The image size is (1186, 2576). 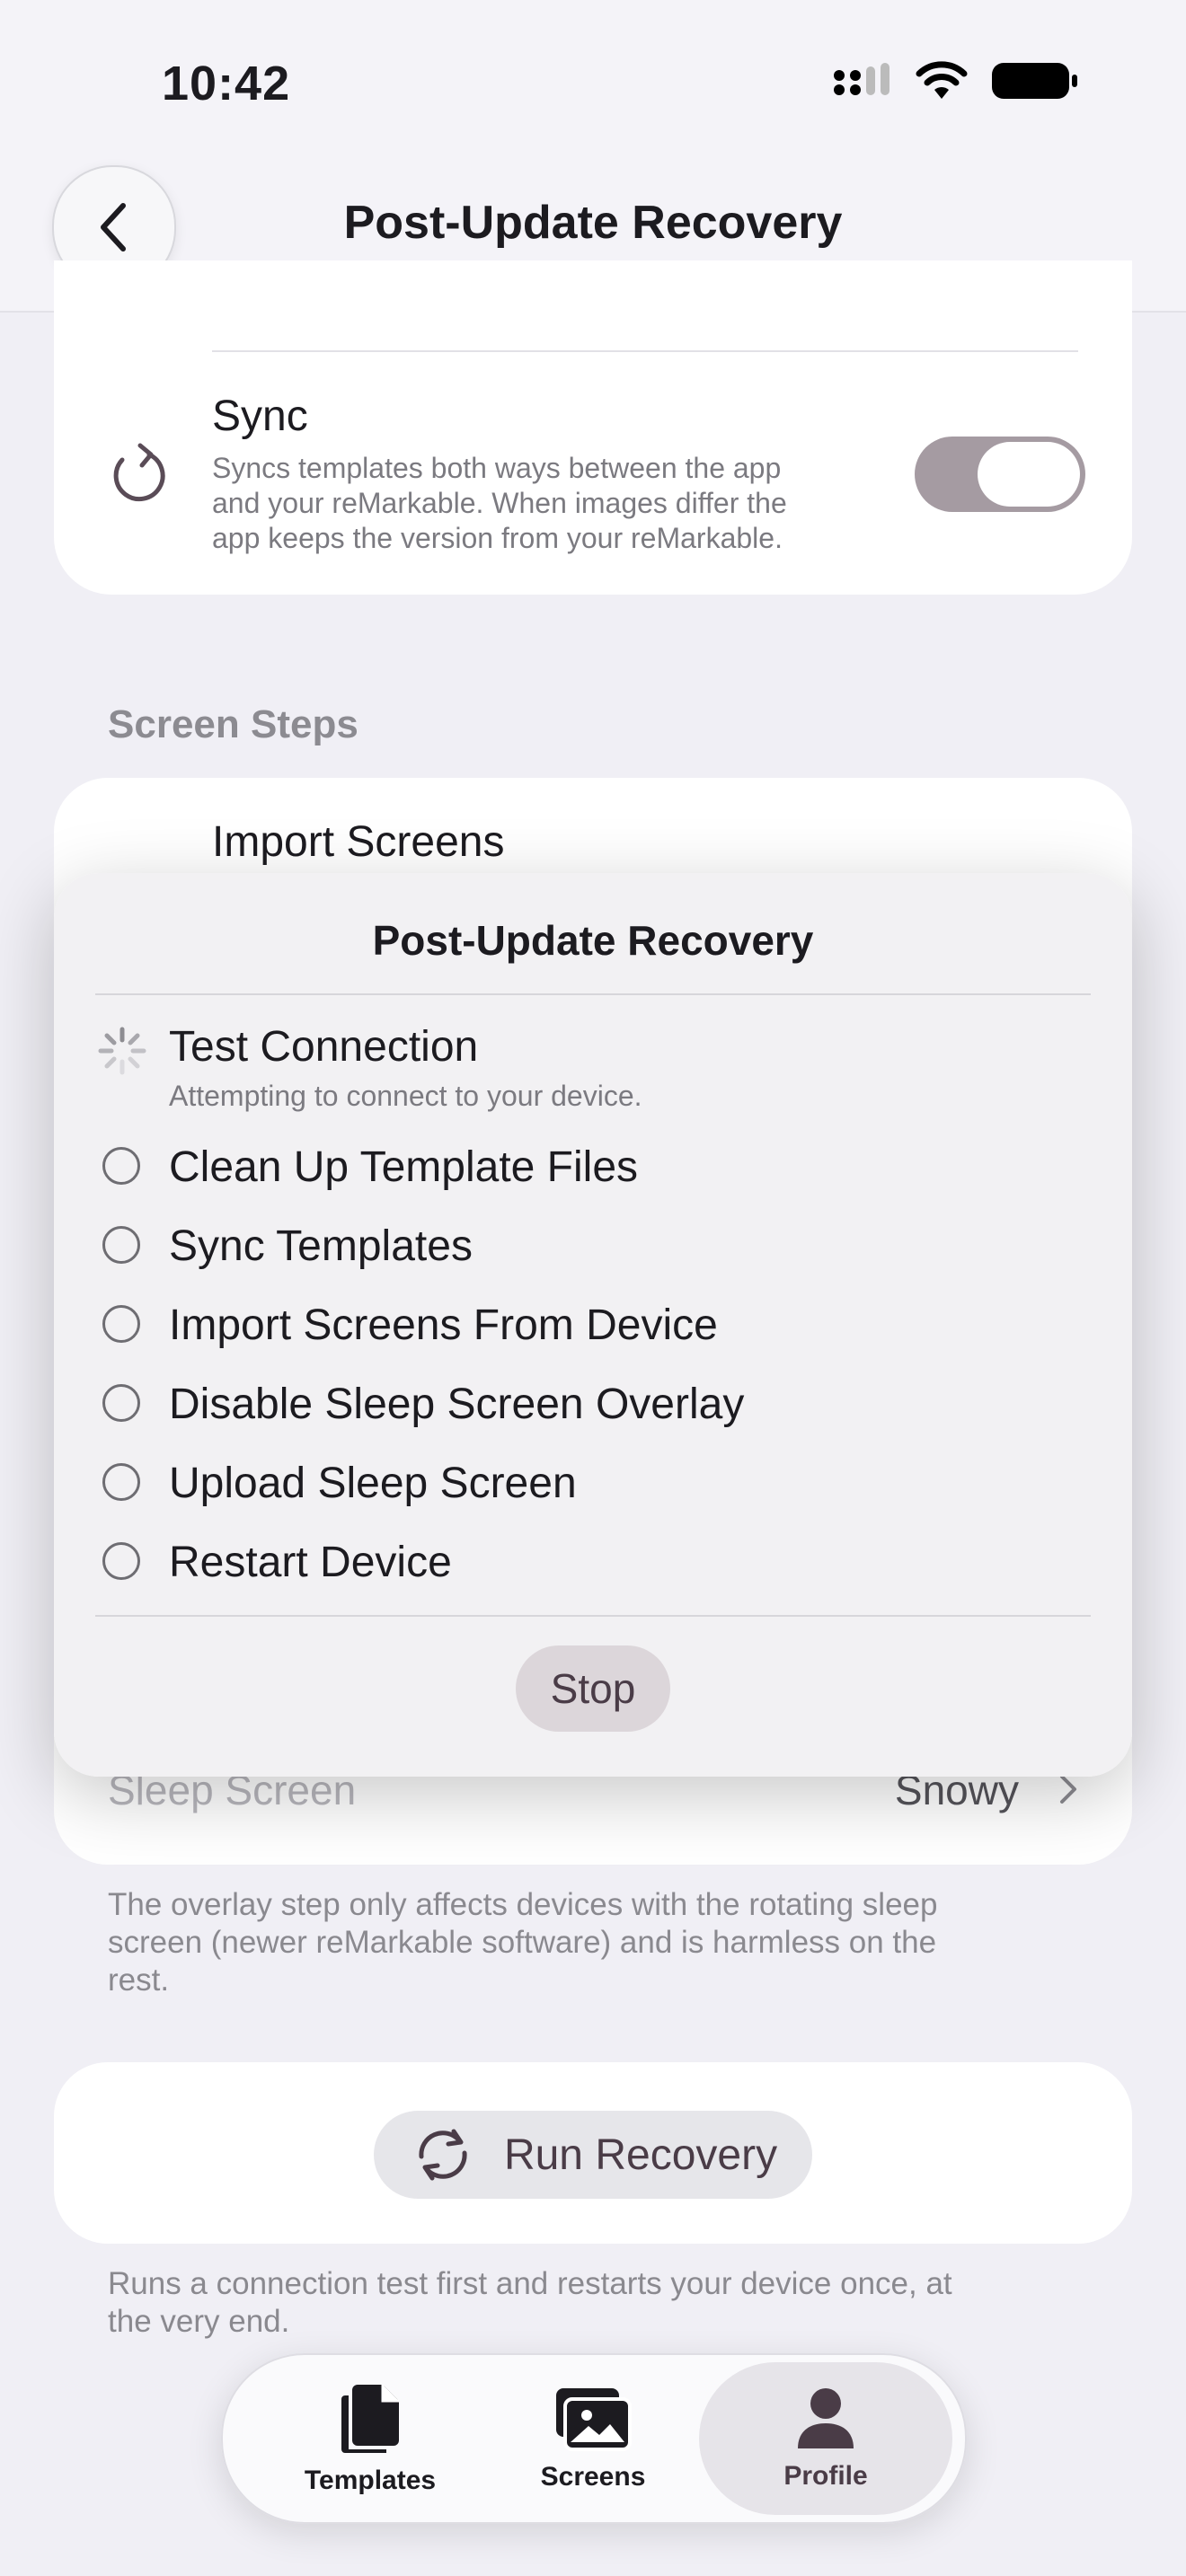 I want to click on row-divider, so click(x=645, y=351).